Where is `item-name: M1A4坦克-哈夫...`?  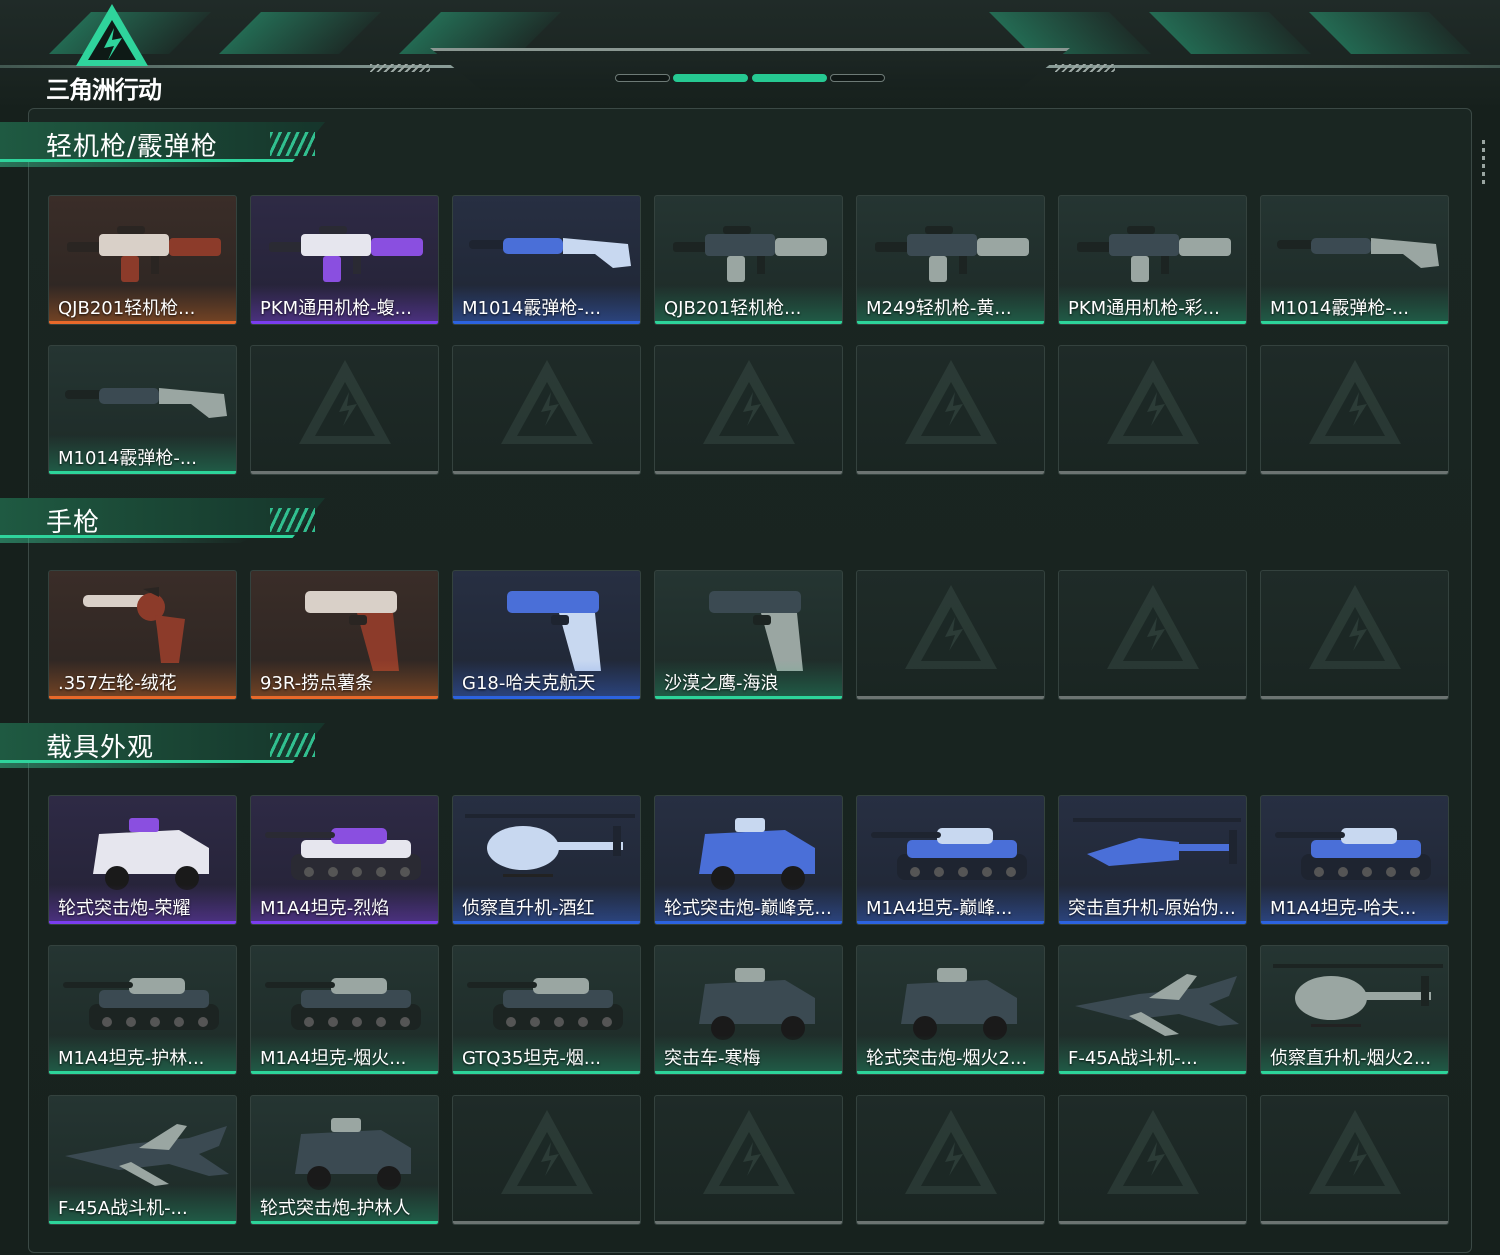 item-name: M1A4坦克-哈夫... is located at coordinates (1343, 908).